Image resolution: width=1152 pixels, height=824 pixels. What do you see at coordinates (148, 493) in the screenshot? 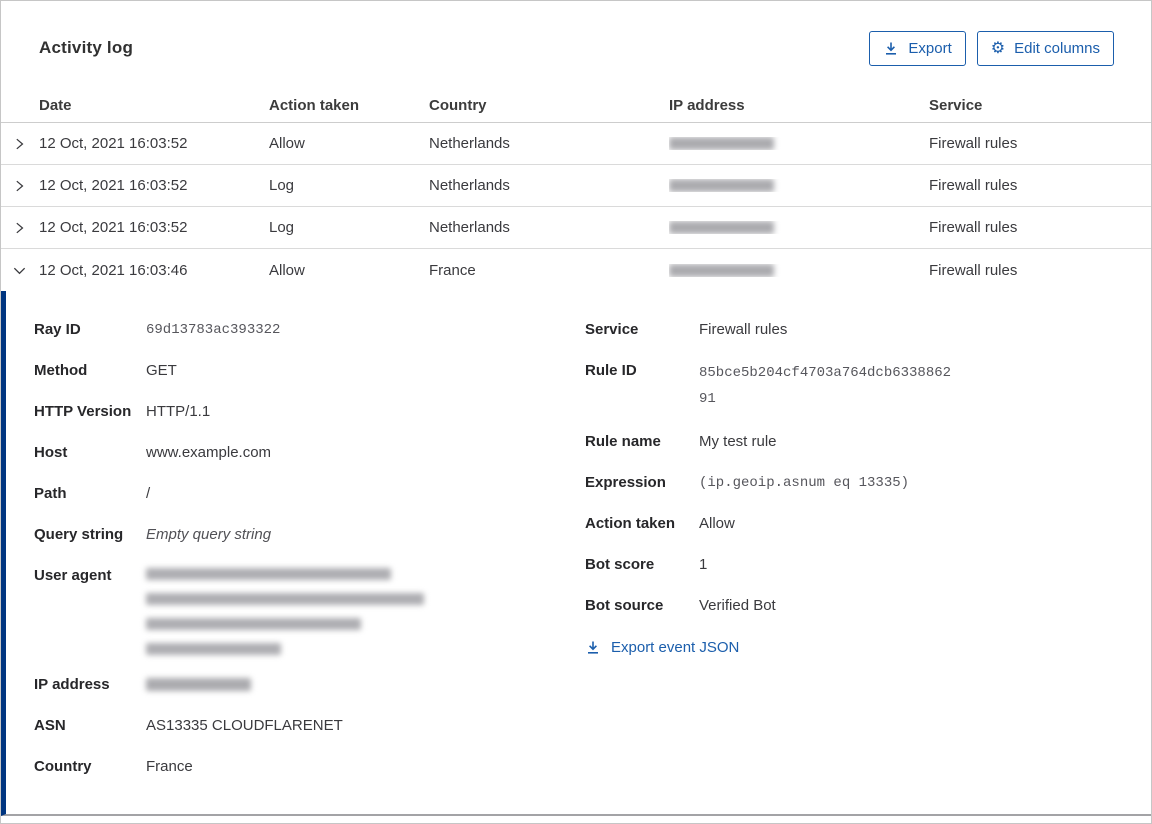
I see `field-value: /` at bounding box center [148, 493].